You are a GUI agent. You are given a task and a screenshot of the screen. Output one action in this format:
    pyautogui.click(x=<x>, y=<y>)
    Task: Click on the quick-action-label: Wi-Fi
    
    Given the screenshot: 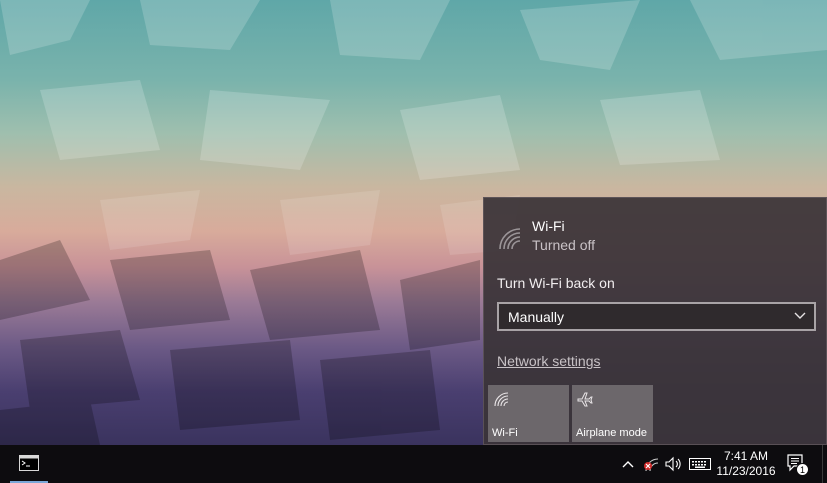 What is the action you would take?
    pyautogui.click(x=505, y=433)
    